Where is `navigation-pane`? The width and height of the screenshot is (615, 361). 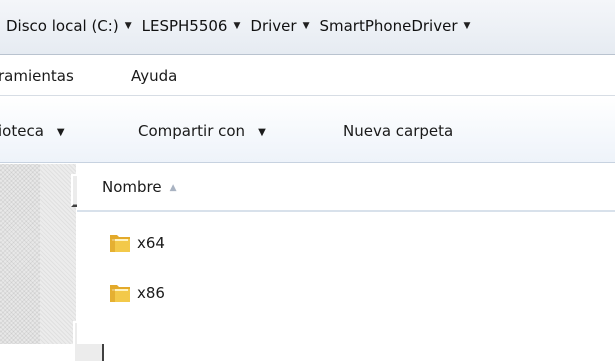
navigation-pane is located at coordinates (20, 254).